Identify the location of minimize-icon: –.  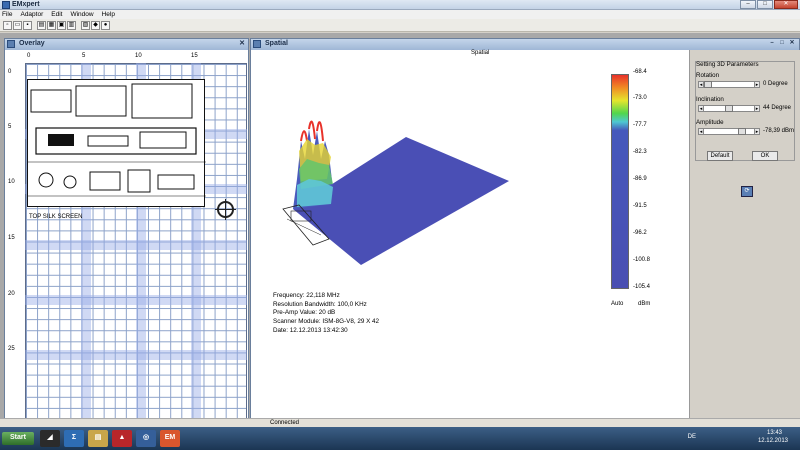
(772, 43).